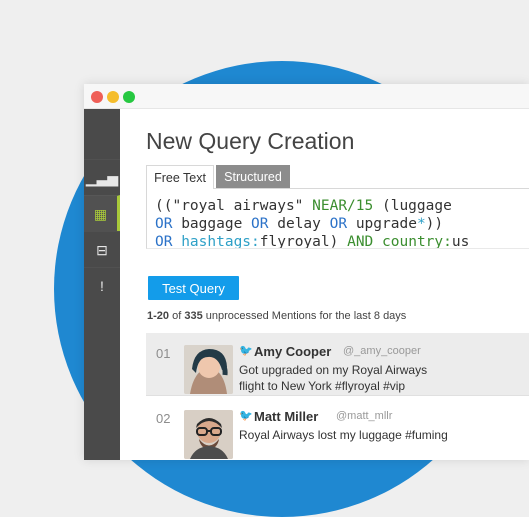 This screenshot has height=517, width=529. Describe the element at coordinates (129, 97) in the screenshot. I see `maximize-window-button` at that location.